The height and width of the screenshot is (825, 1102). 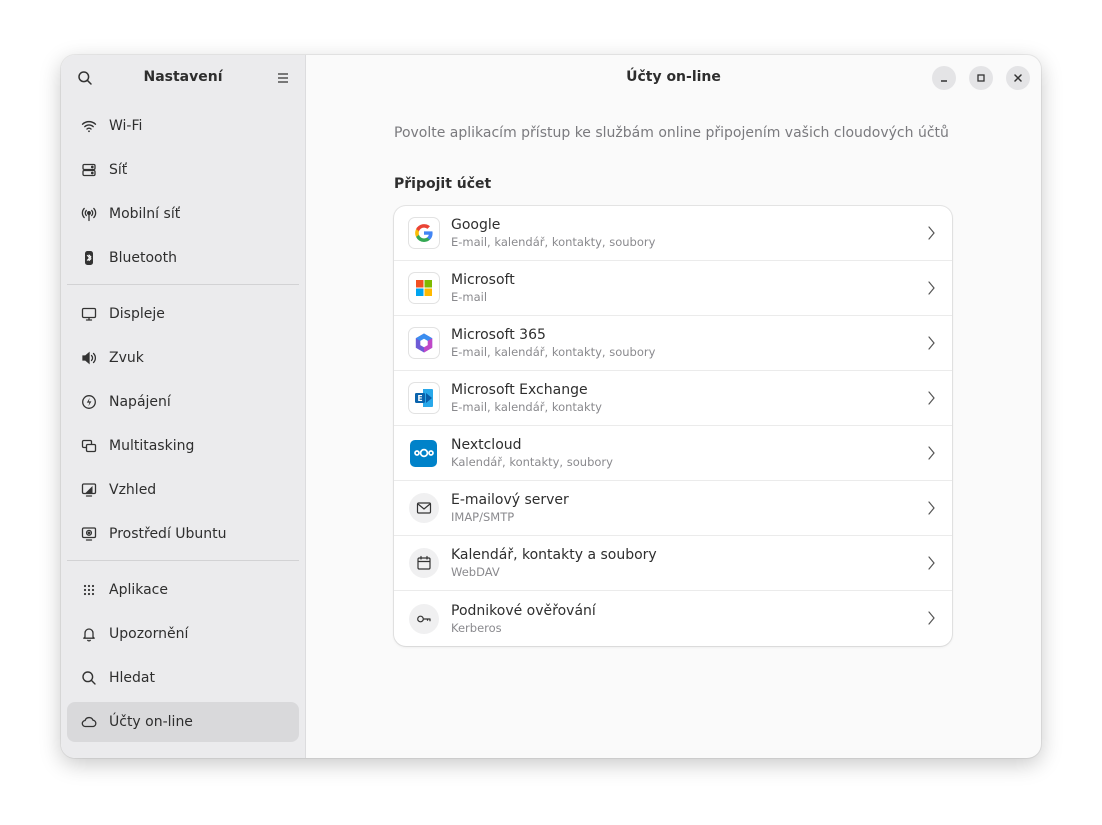 What do you see at coordinates (483, 280) in the screenshot?
I see `provider-name: Microsoft` at bounding box center [483, 280].